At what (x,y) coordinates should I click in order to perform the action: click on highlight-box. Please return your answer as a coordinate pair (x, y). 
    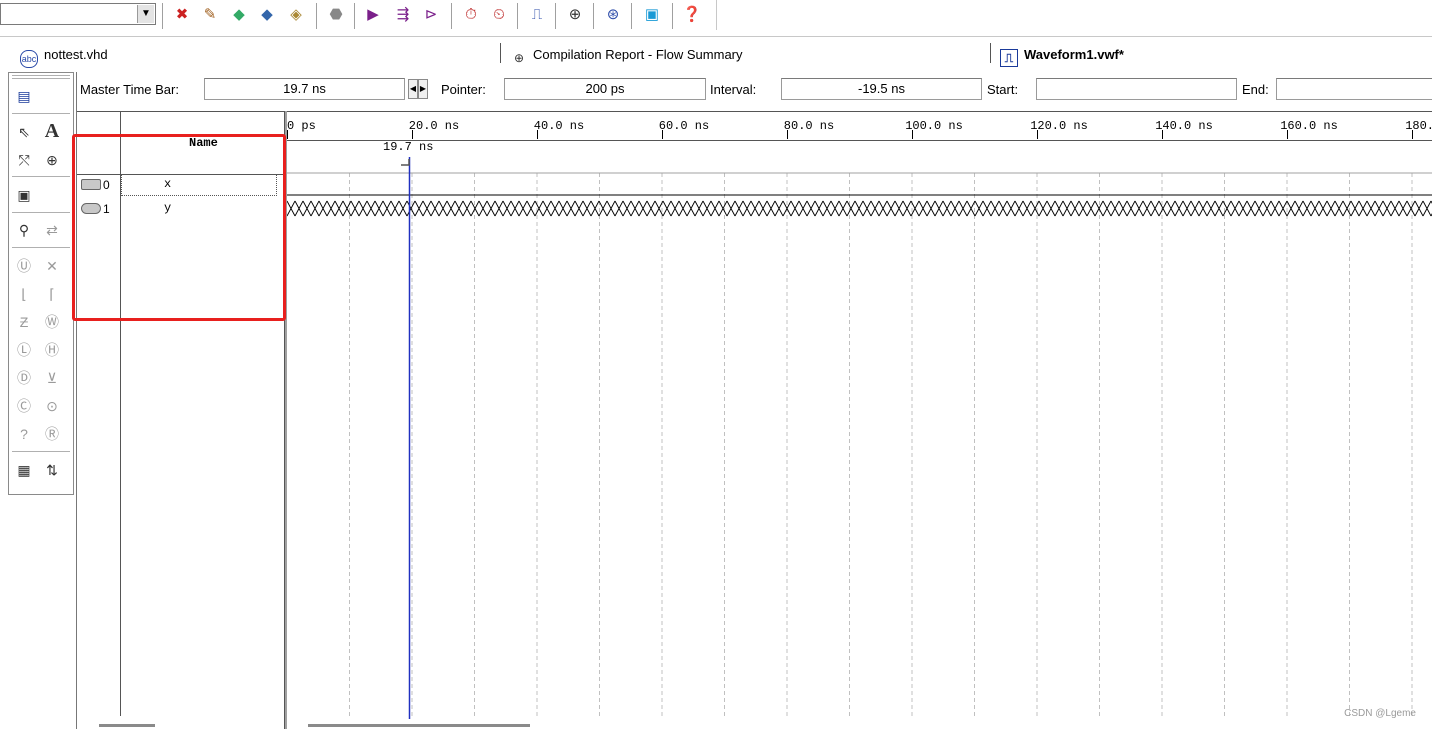
    Looking at the image, I should click on (179, 227).